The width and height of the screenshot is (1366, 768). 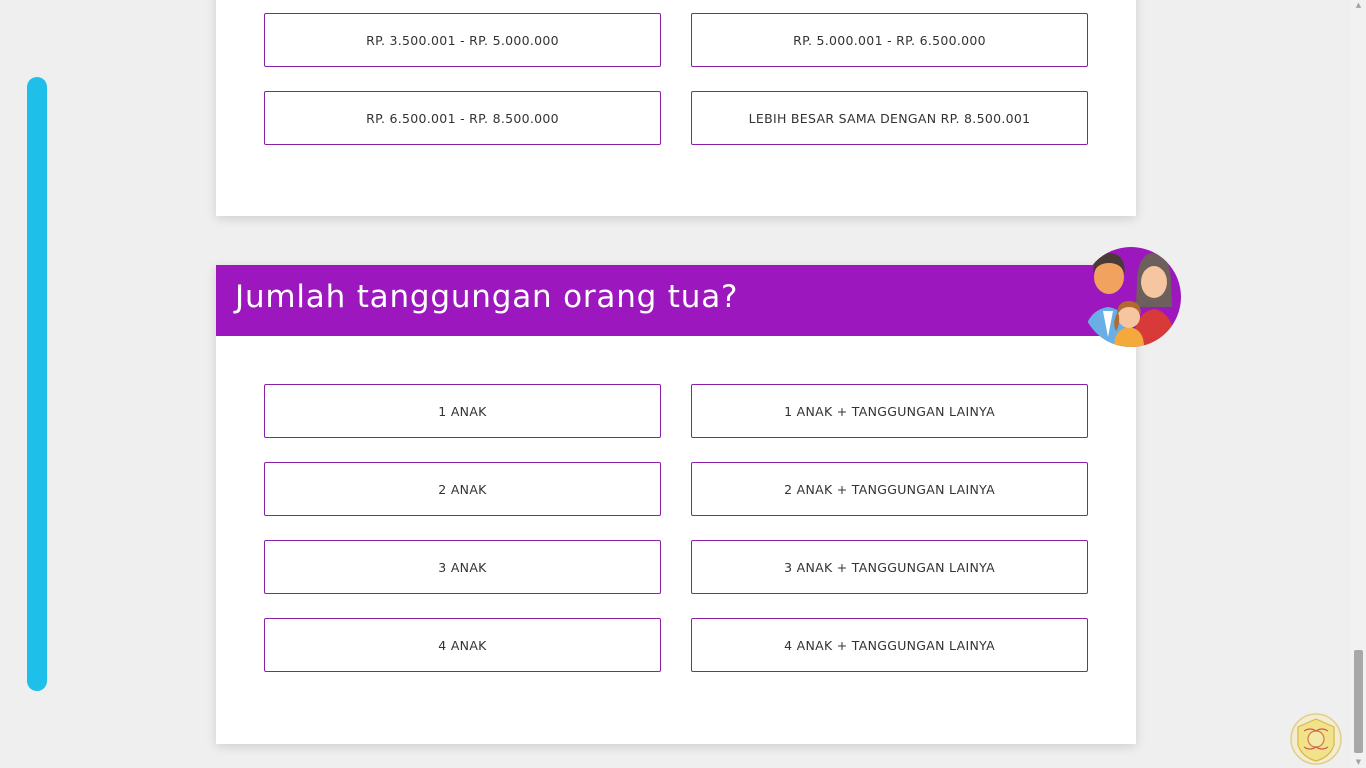 What do you see at coordinates (462, 489) in the screenshot?
I see `option-2-anak: 2 ANAK` at bounding box center [462, 489].